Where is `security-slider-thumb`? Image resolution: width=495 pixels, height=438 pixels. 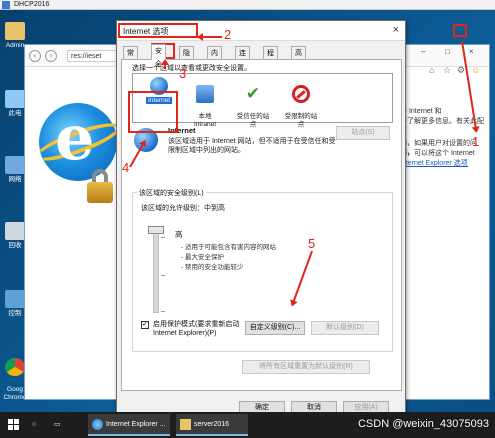
security-slider-thumb is located at coordinates (156, 230).